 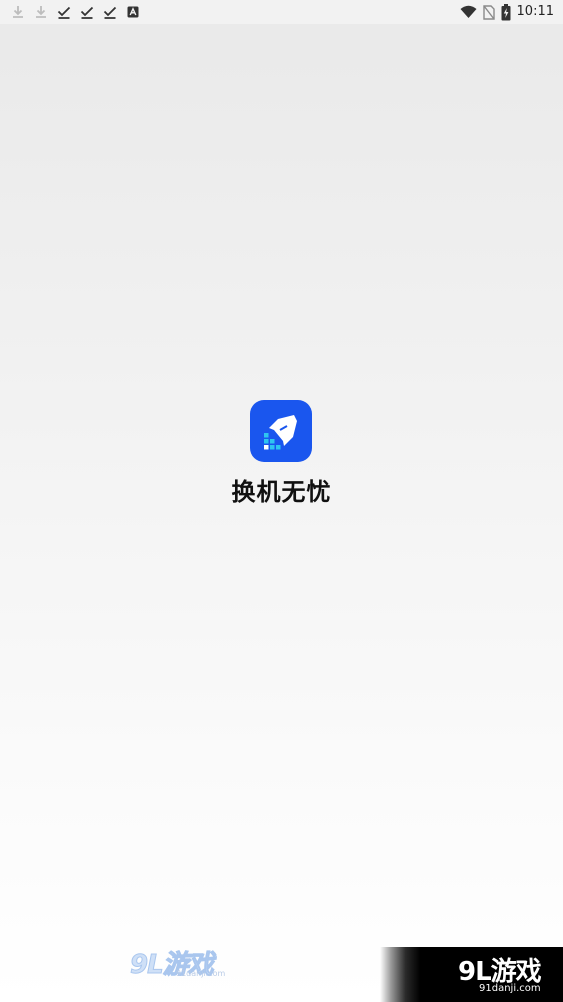 What do you see at coordinates (281, 492) in the screenshot?
I see `app-name: 换机无忧` at bounding box center [281, 492].